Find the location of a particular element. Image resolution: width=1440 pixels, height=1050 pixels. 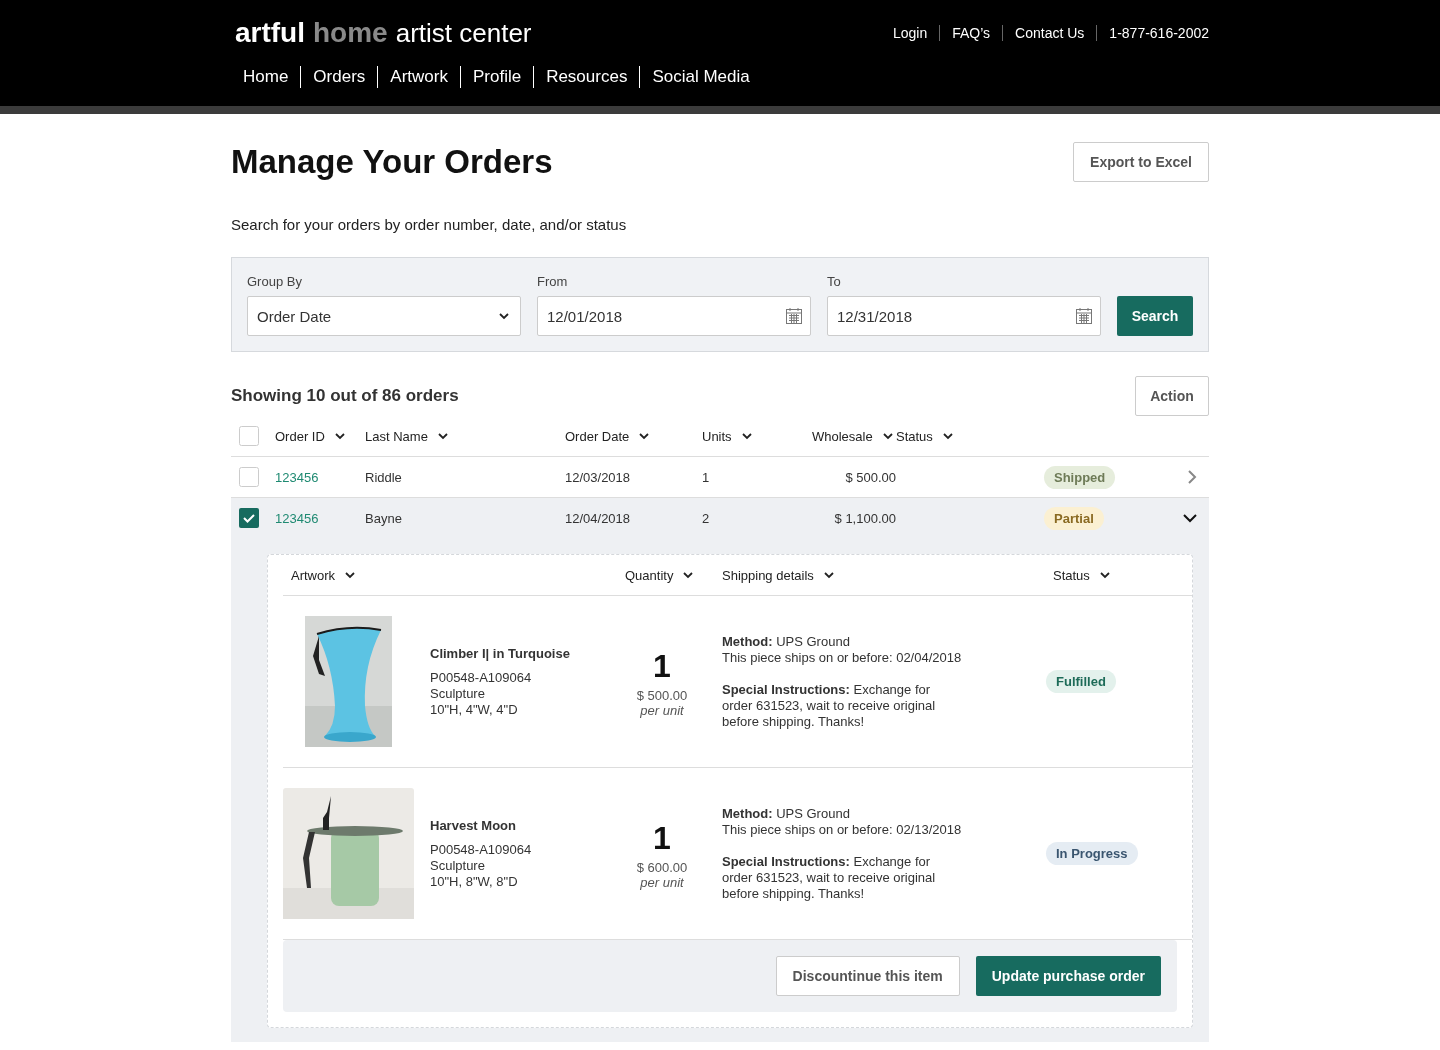

update-order-button: Update purchase order is located at coordinates (1068, 976).